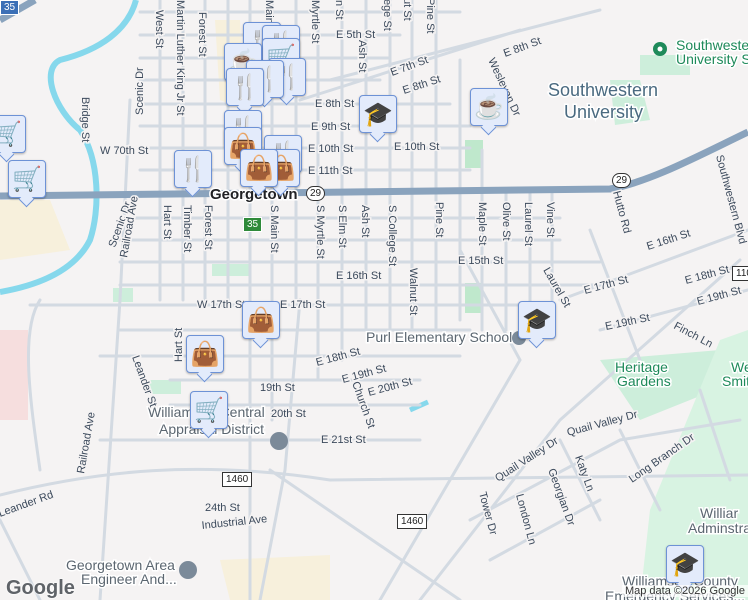 This screenshot has height=600, width=748. Describe the element at coordinates (330, 127) in the screenshot. I see `street-label: E 9th St` at that location.